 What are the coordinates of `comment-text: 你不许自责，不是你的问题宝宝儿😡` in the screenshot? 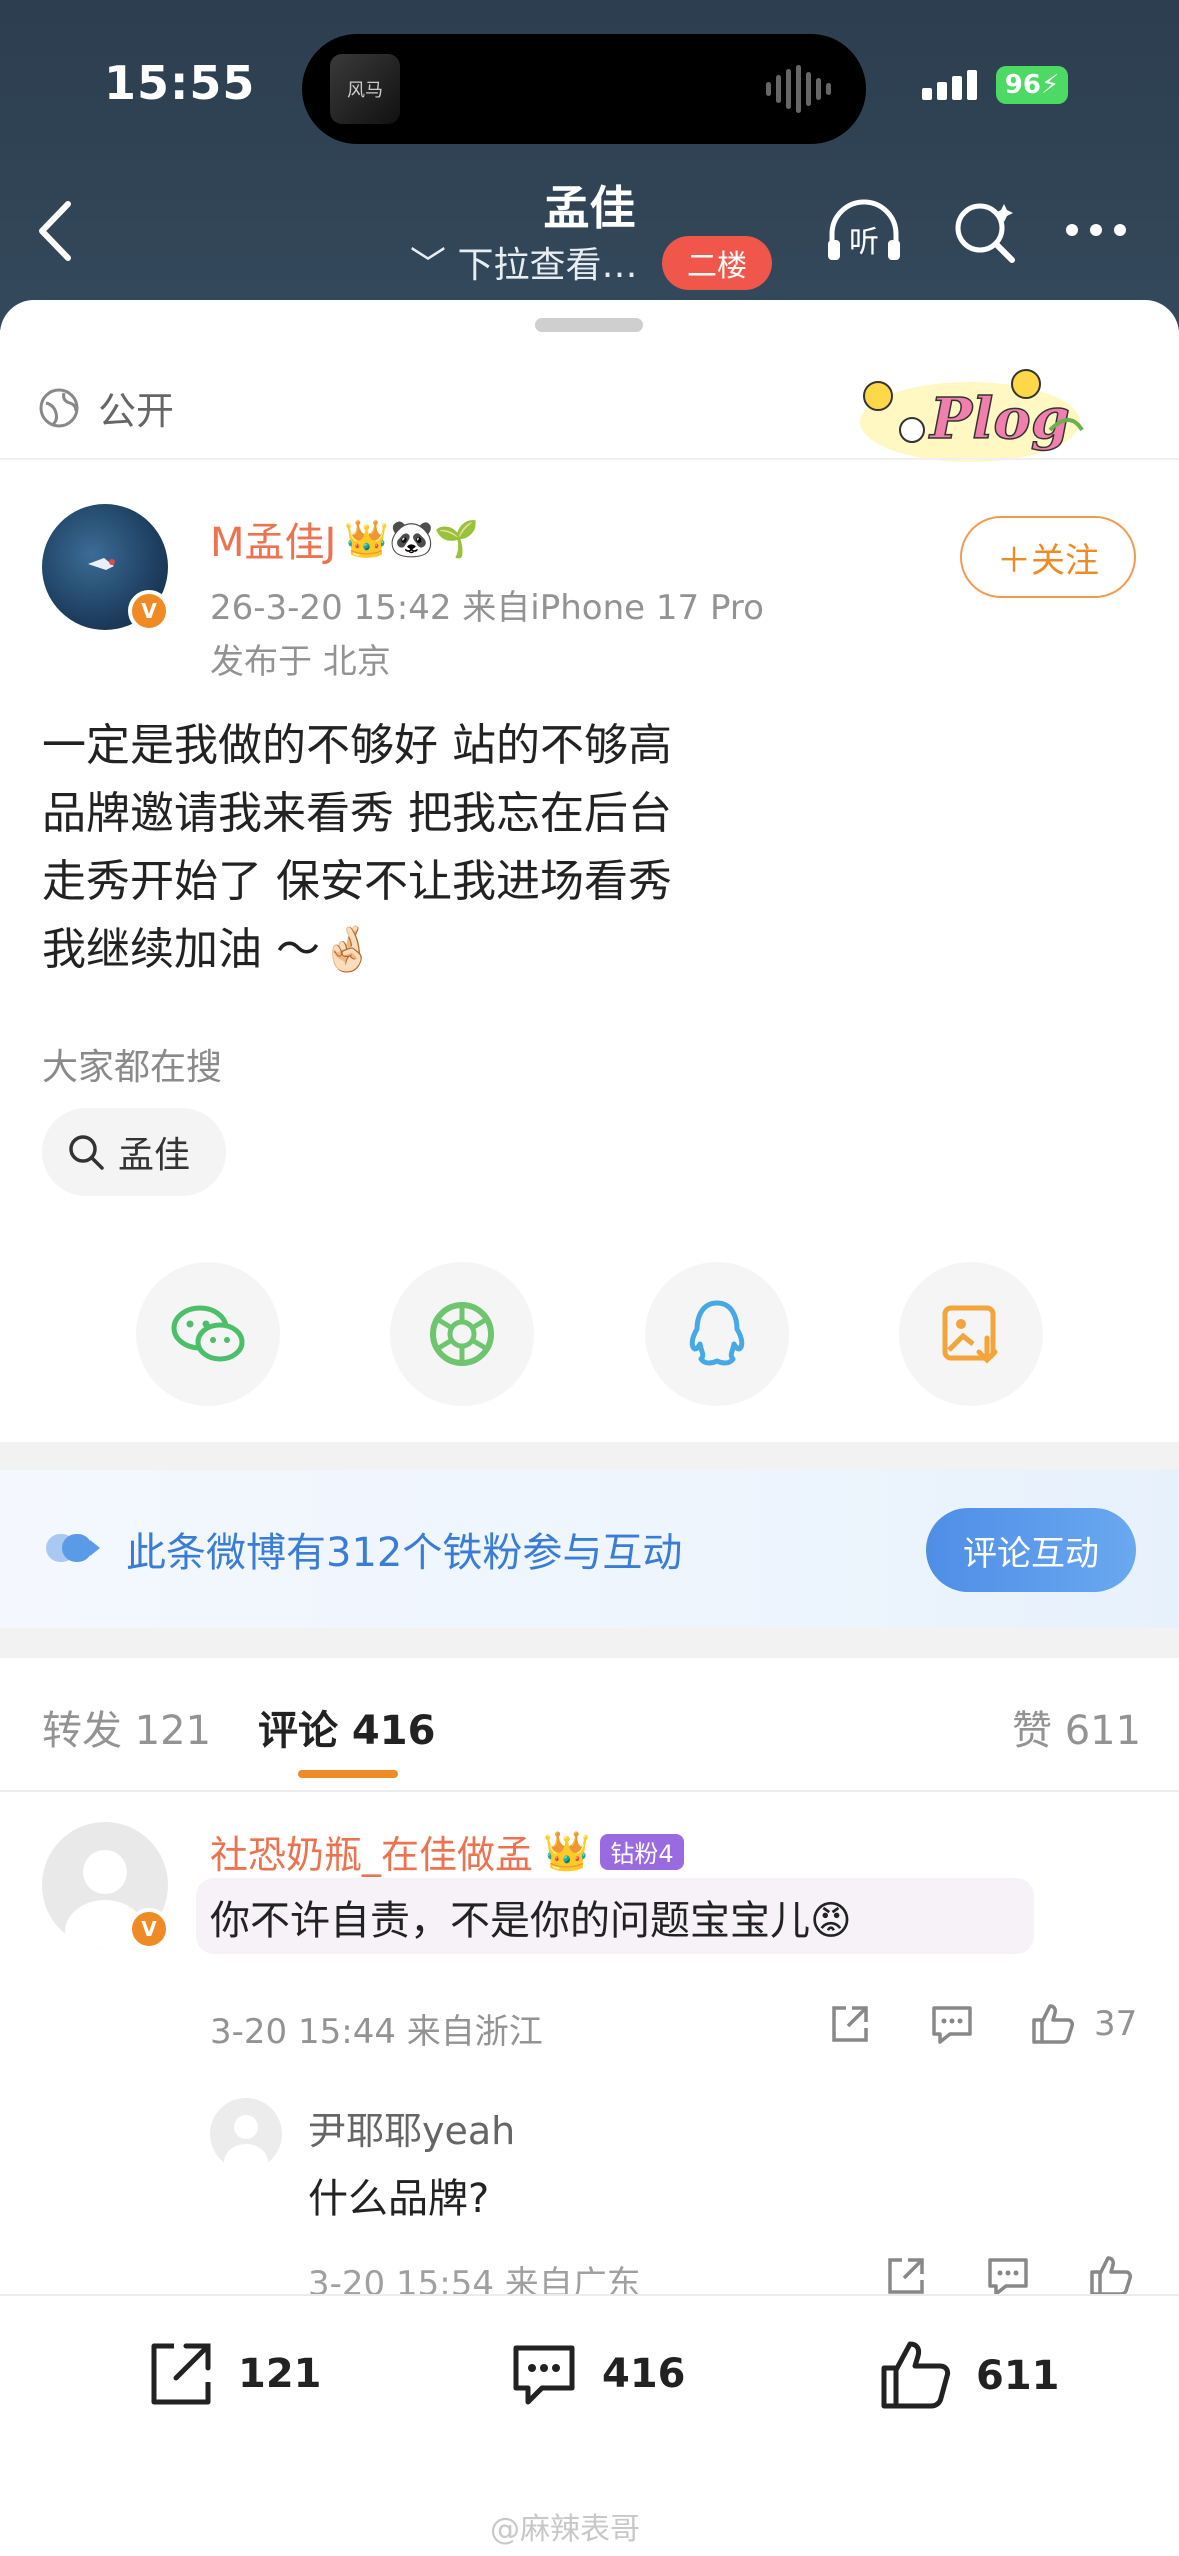 It's located at (531, 1921).